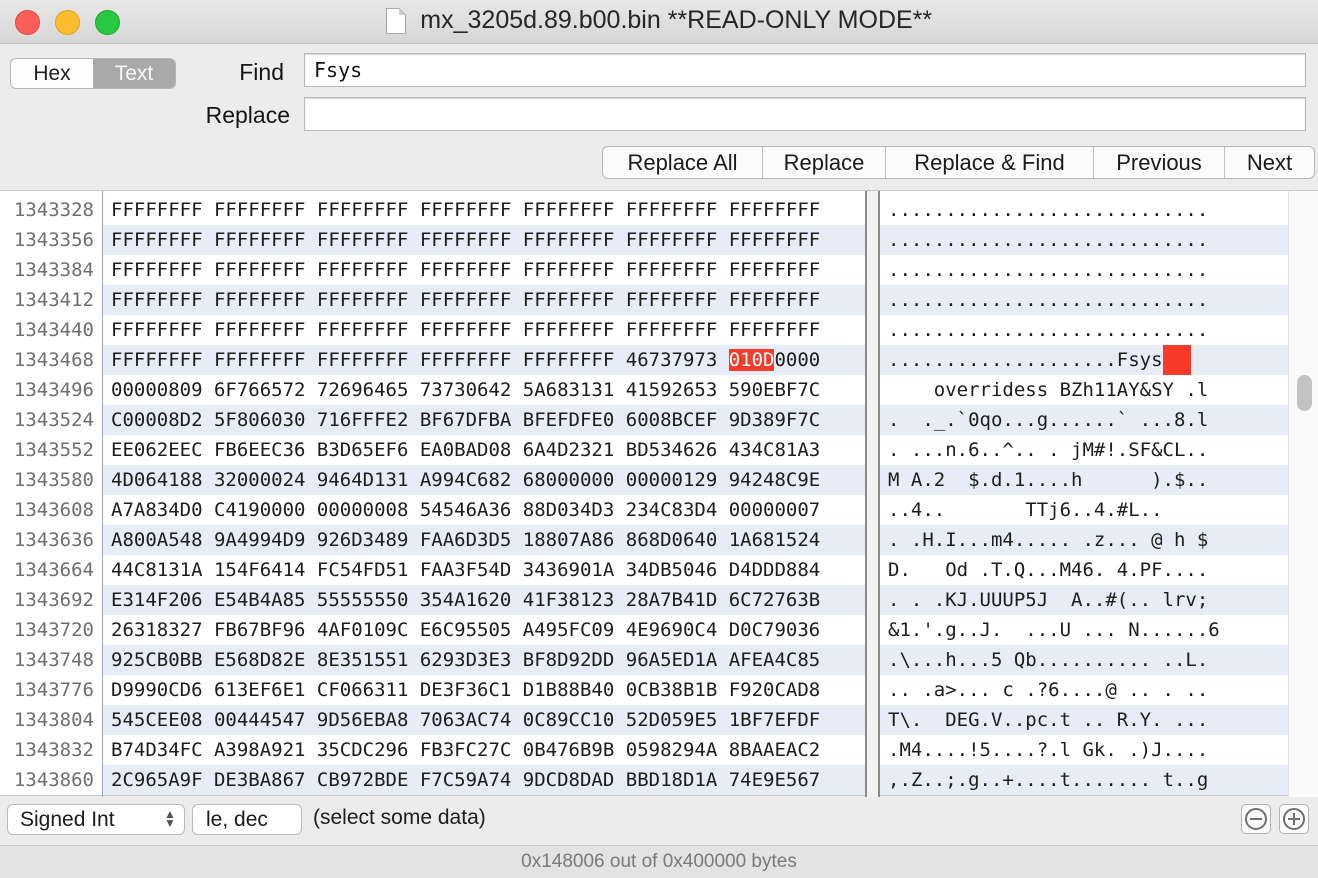  Describe the element at coordinates (824, 162) in the screenshot. I see `replace-button: Replace` at that location.